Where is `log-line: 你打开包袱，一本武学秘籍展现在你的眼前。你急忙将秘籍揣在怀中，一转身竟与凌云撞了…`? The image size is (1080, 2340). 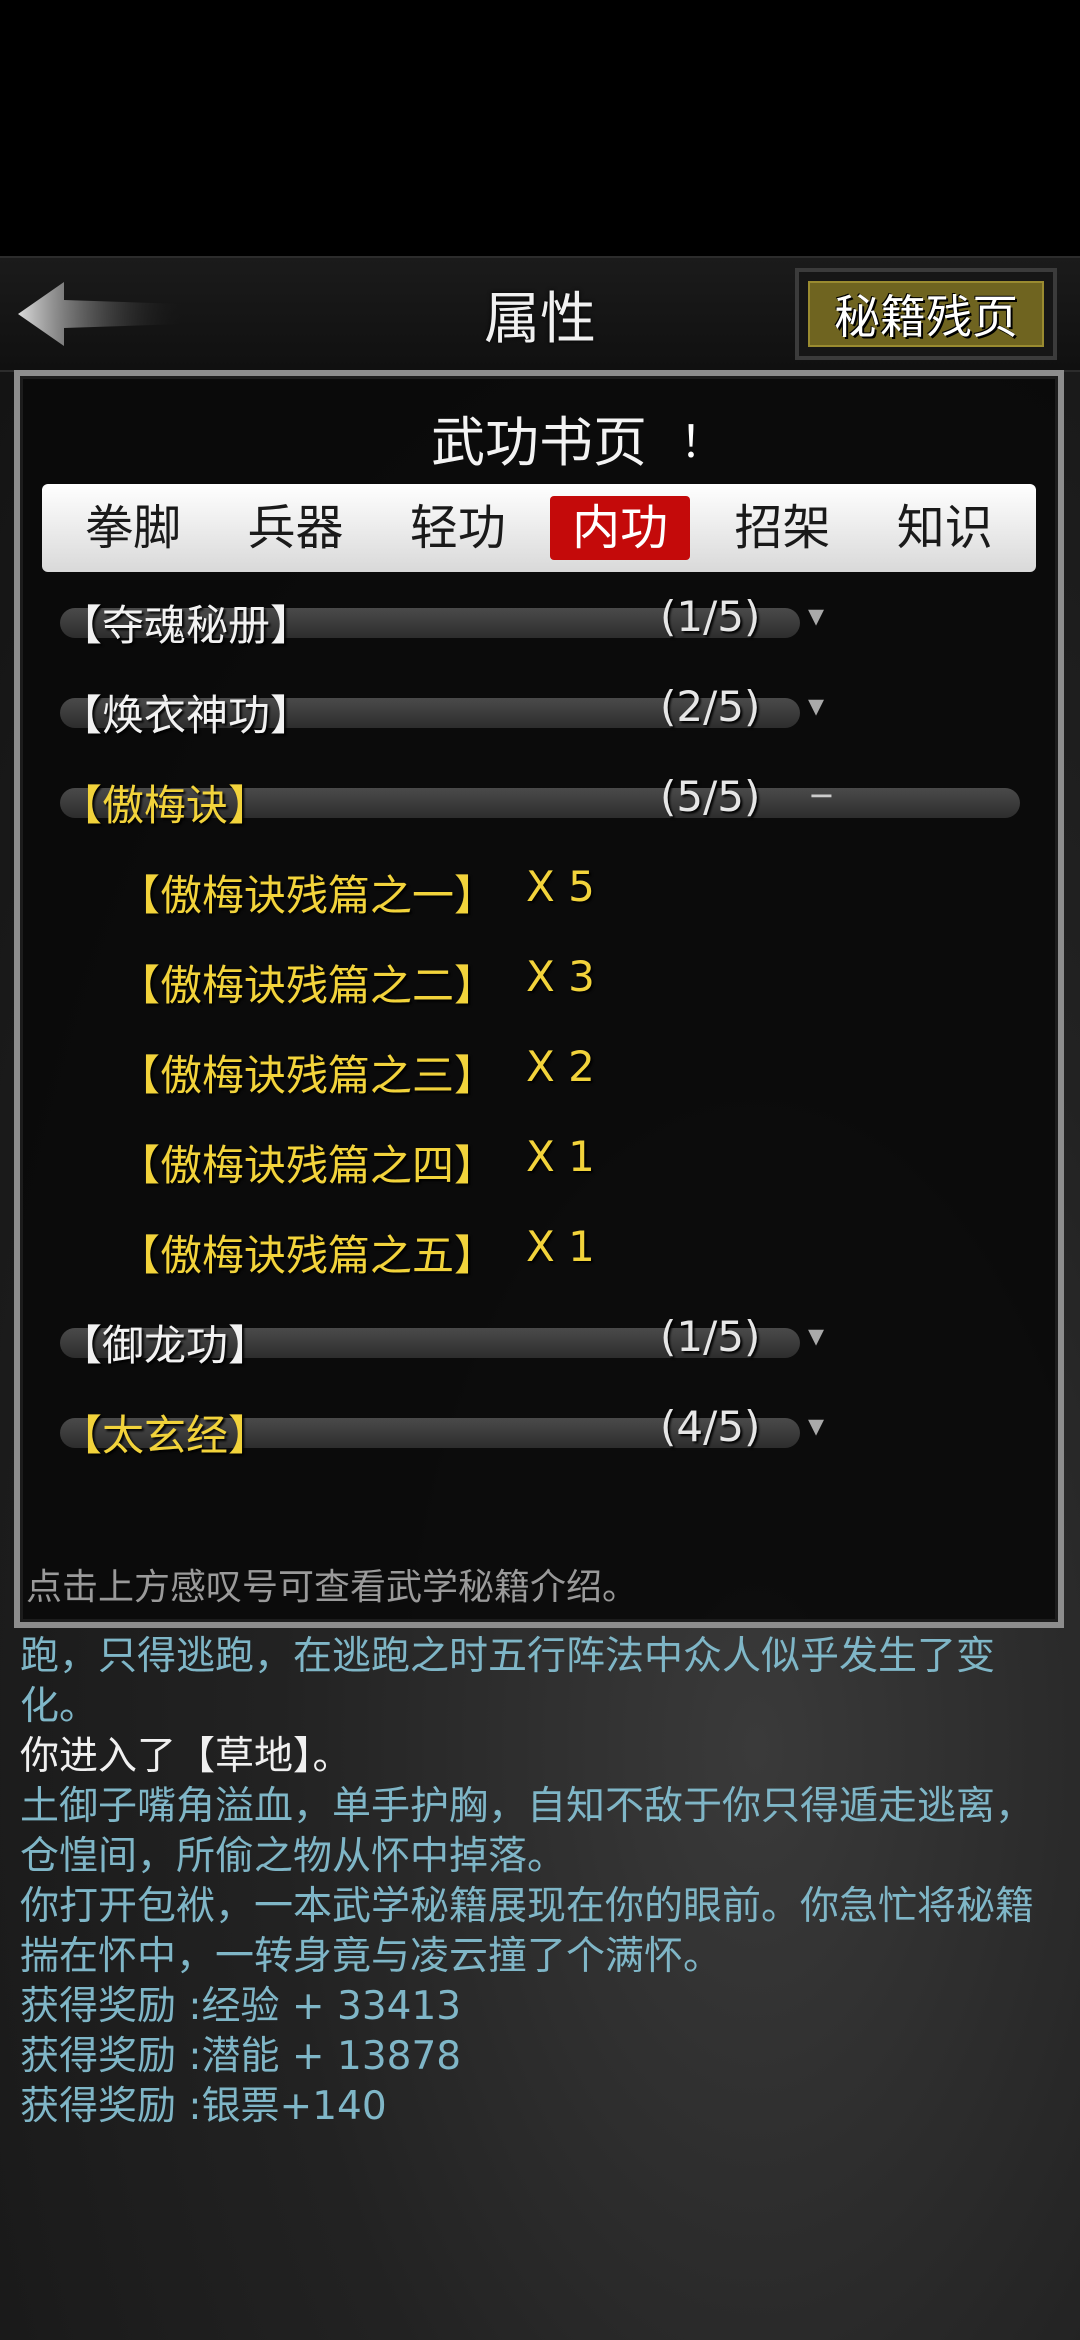
log-line: 你打开包袱，一本武学秘籍展现在你的眼前。你急忙将秘籍揣在怀中，一转身竟与凌云撞了… is located at coordinates (527, 1931).